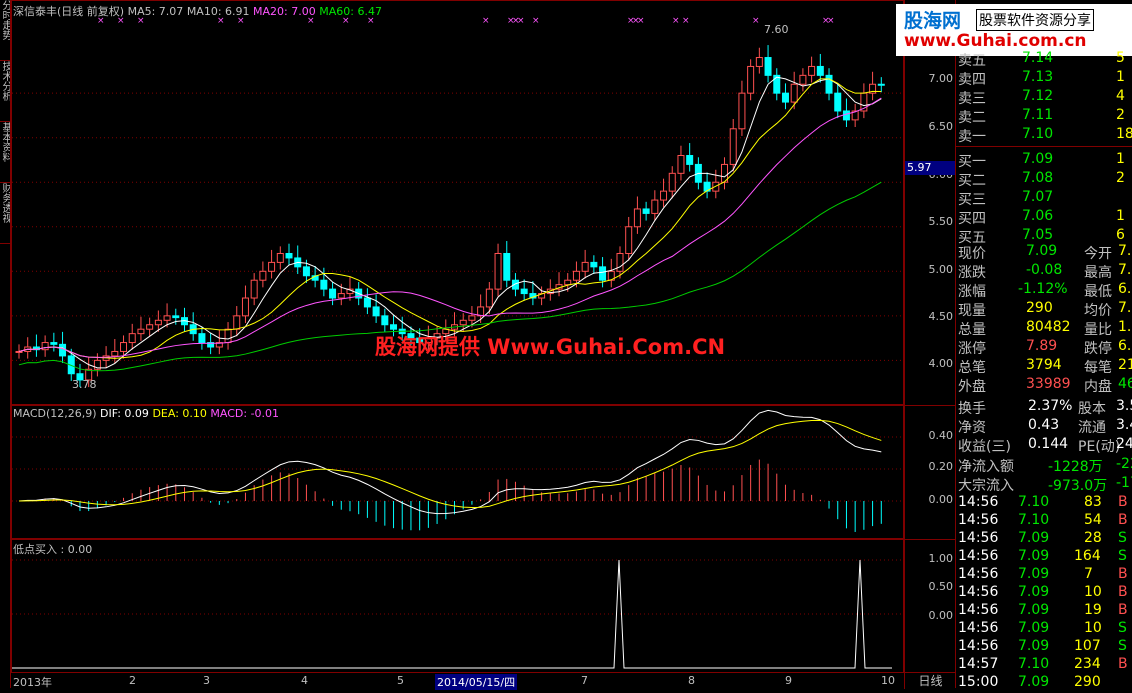 This screenshot has height=693, width=1132. Describe the element at coordinates (1044, 521) in the screenshot. I see `tick-row: 14:56 7.10 54 B` at that location.